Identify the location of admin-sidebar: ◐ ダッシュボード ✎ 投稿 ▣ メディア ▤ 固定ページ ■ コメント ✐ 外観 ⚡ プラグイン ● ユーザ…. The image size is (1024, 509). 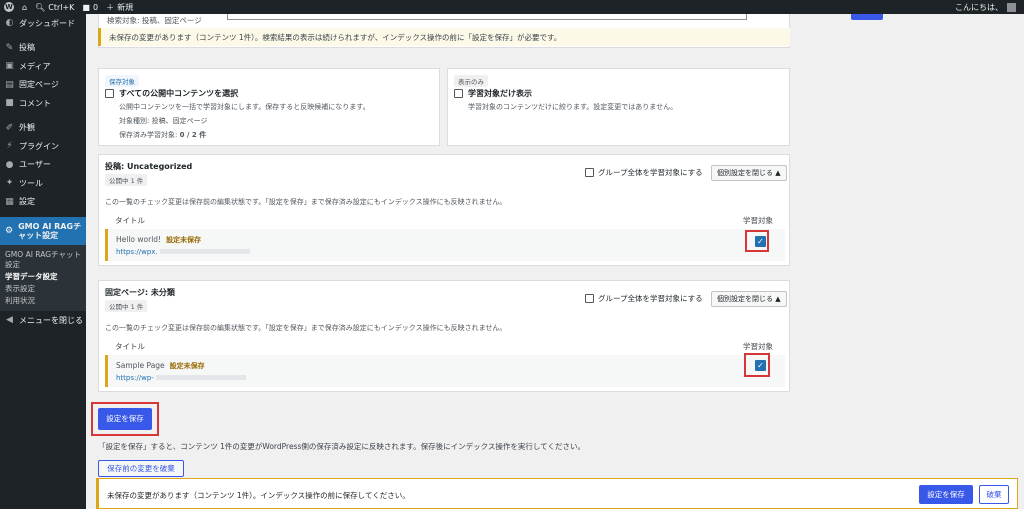
(43, 261).